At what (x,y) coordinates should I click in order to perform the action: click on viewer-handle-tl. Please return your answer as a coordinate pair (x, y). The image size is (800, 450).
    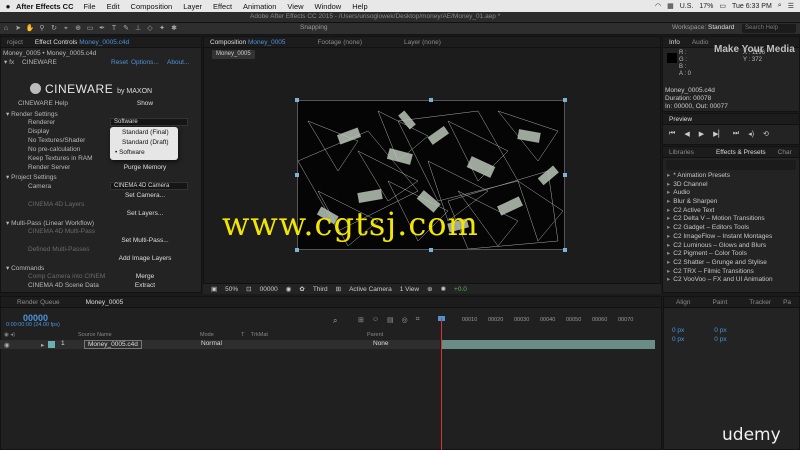
    Looking at the image, I should click on (297, 100).